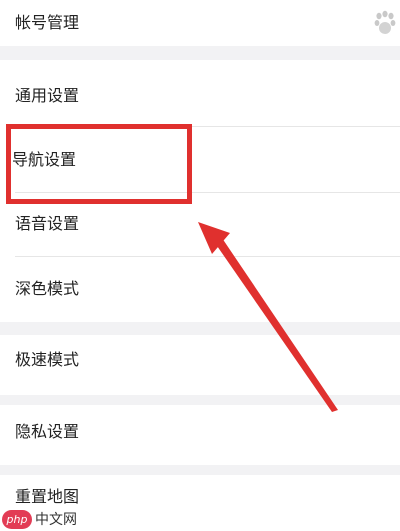  Describe the element at coordinates (200, 365) in the screenshot. I see `settings-item-speed-mode: 极速模式` at that location.